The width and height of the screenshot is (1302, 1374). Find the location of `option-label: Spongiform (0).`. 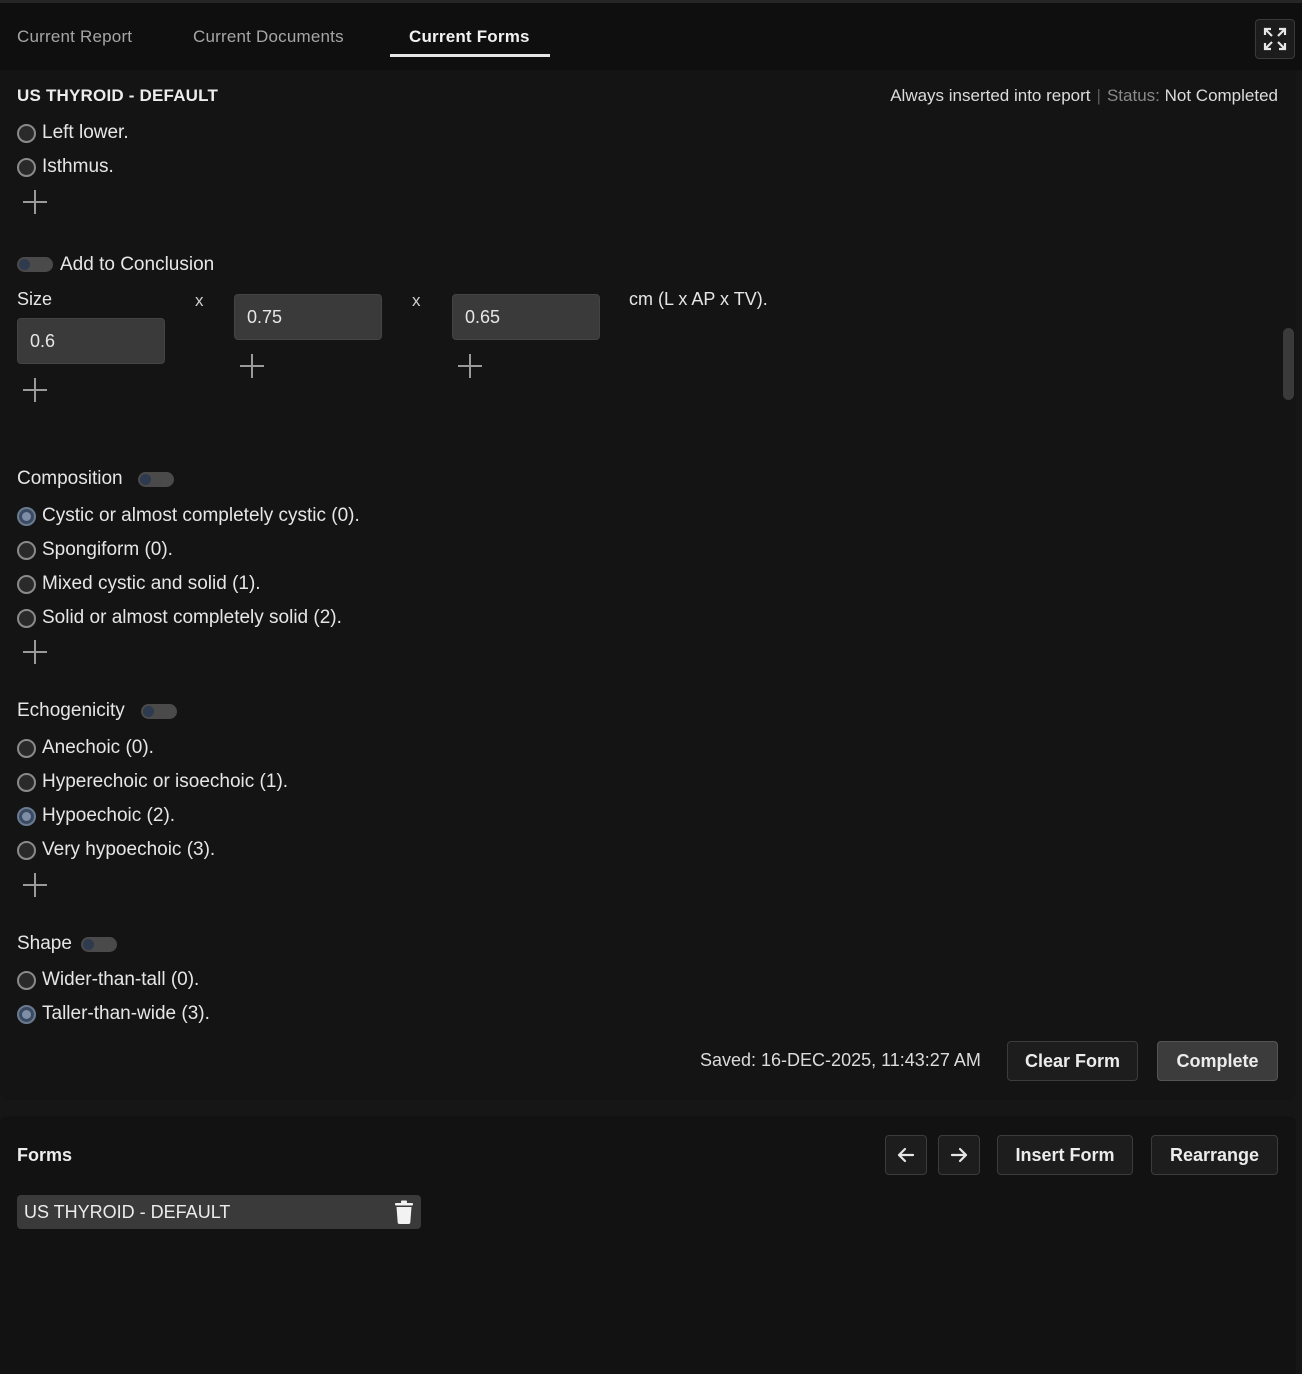

option-label: Spongiform (0). is located at coordinates (107, 549).